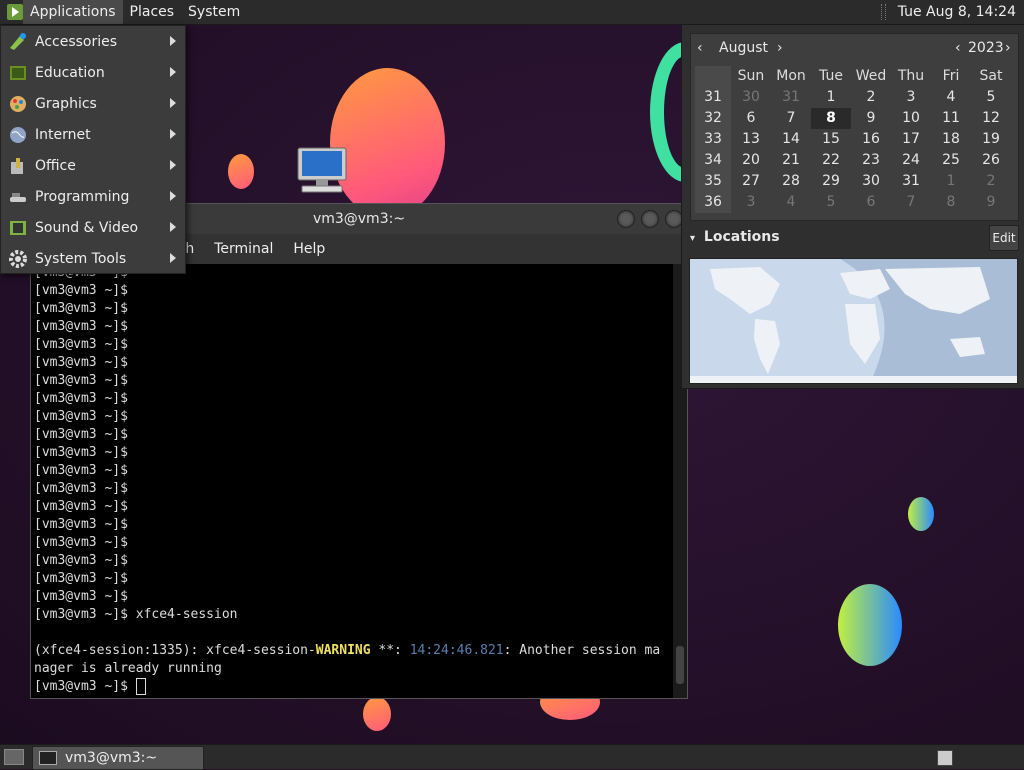  What do you see at coordinates (951, 139) in the screenshot?
I see `calendar-day: 18` at bounding box center [951, 139].